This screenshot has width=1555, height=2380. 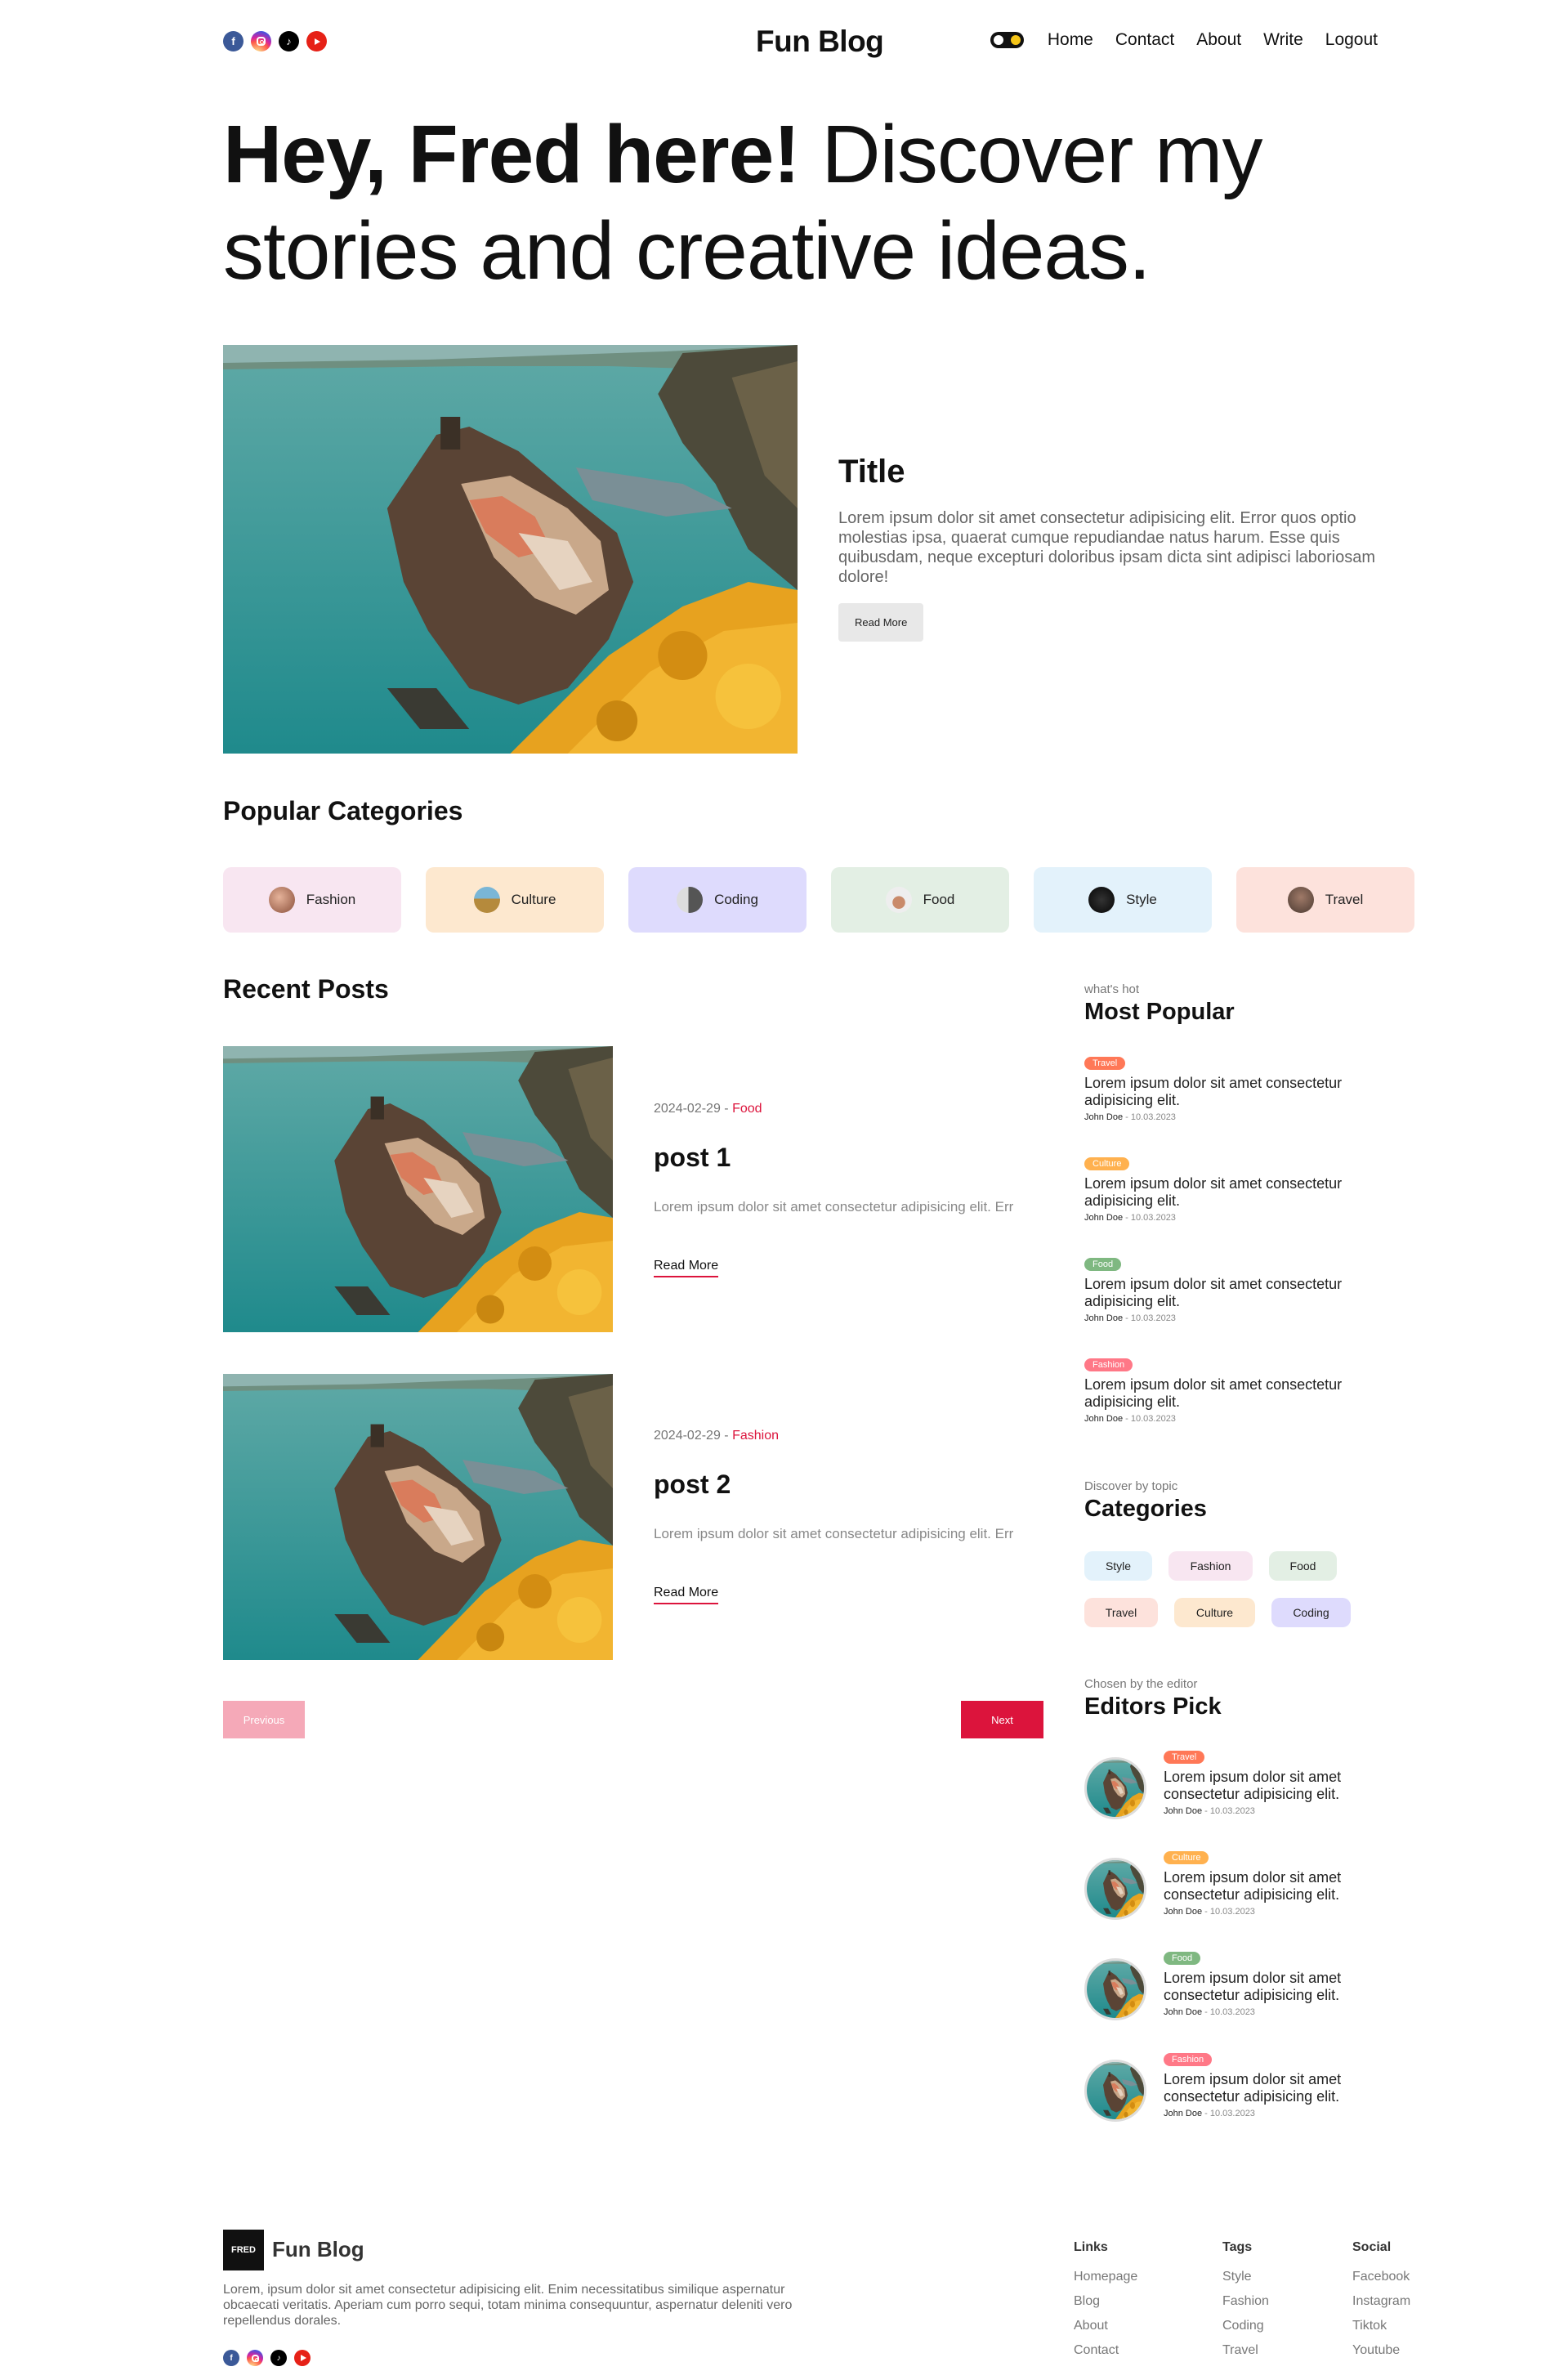 I want to click on categories-title: Categories, so click(x=1145, y=1509).